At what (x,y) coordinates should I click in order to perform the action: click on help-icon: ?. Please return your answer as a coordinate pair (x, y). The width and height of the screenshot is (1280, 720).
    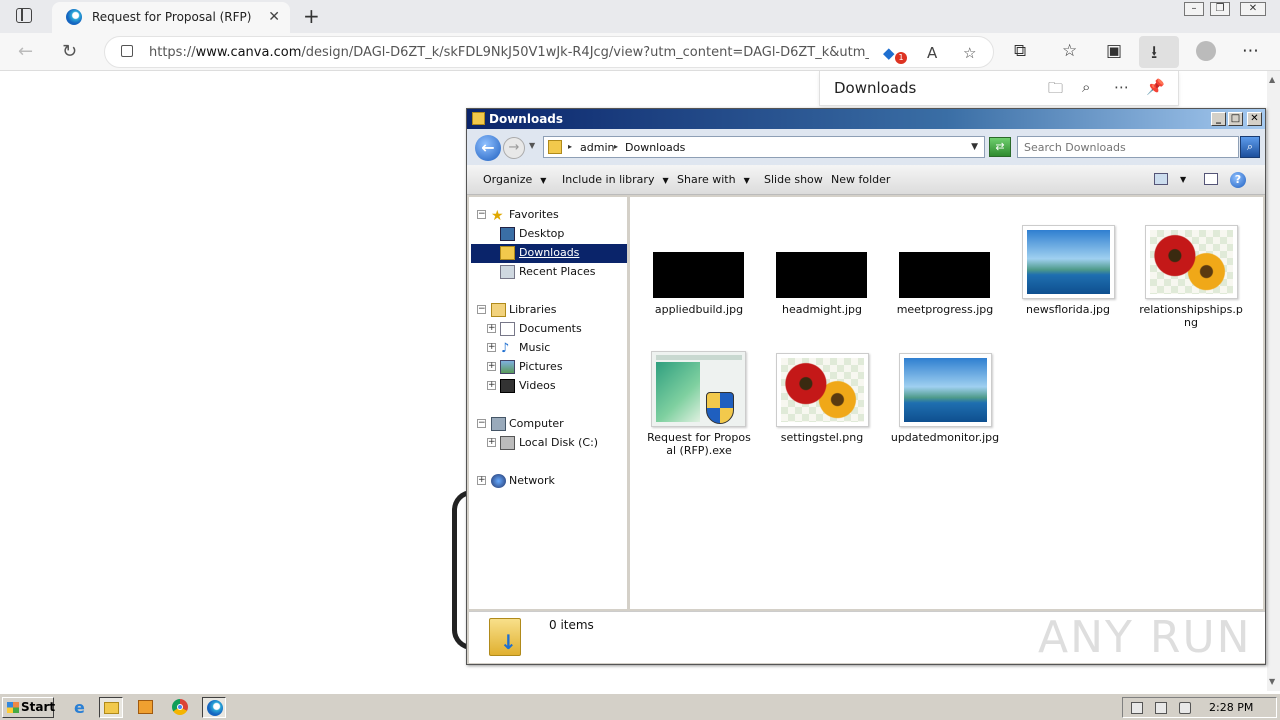
    Looking at the image, I should click on (1238, 180).